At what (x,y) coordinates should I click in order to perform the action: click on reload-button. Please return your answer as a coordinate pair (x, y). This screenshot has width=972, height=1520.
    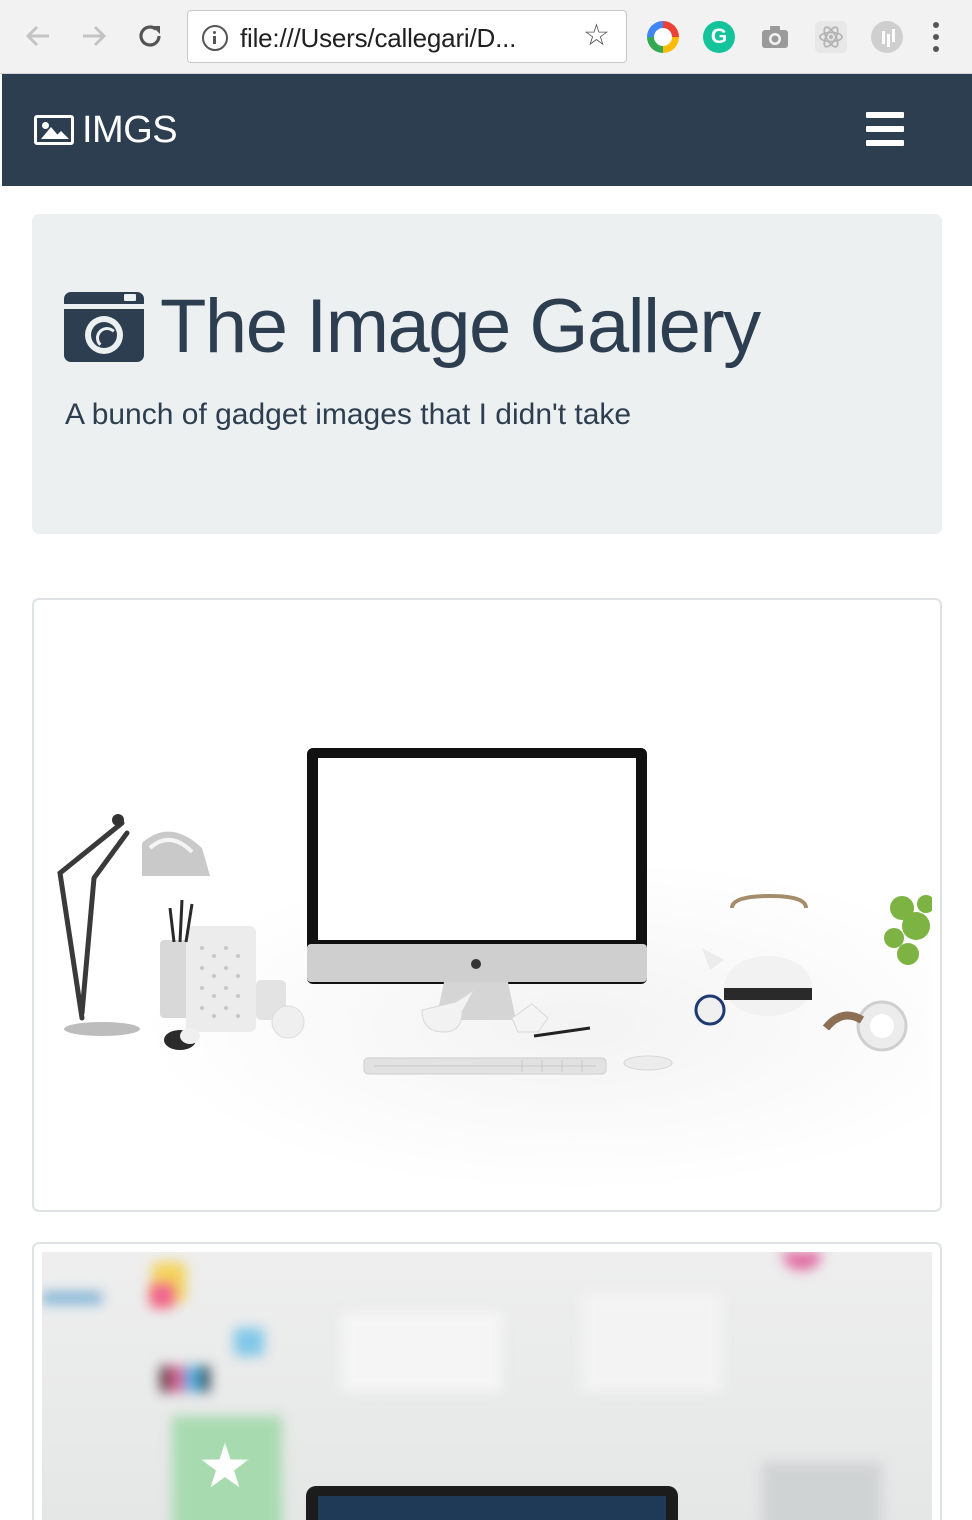
    Looking at the image, I should click on (150, 36).